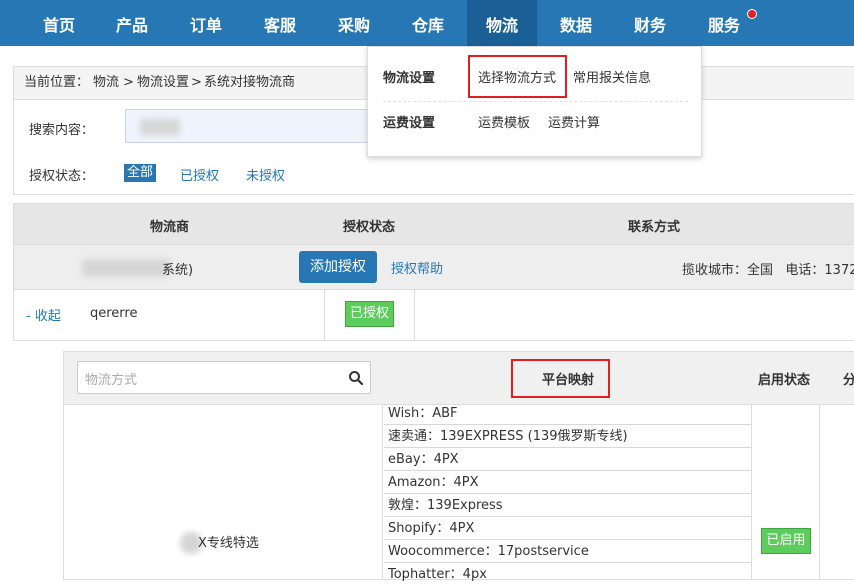 Image resolution: width=854 pixels, height=586 pixels. Describe the element at coordinates (612, 76) in the screenshot. I see `dropdown-link-customs-info: 常用报关信息` at that location.